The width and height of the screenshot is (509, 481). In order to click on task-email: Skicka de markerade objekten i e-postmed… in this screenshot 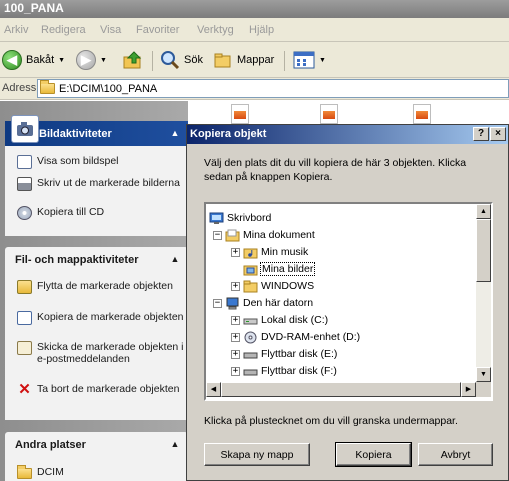, I will do `click(102, 353)`.